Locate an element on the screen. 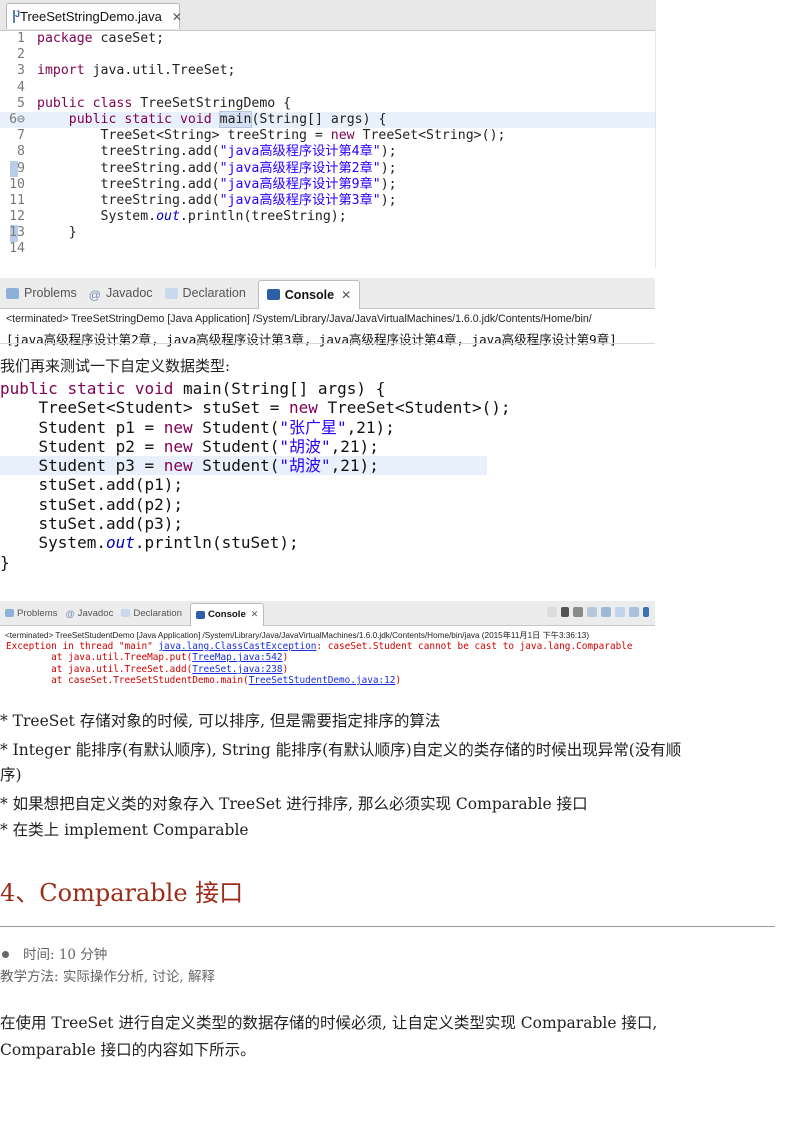 The height and width of the screenshot is (1125, 806). exception-link: java.lang.ClassCastException is located at coordinates (237, 646).